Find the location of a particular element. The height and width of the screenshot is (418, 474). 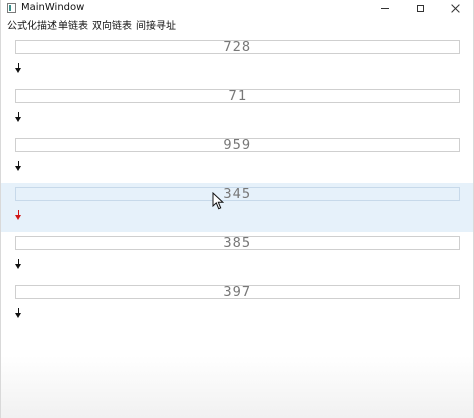

mouse-cursor-icon is located at coordinates (218, 201).